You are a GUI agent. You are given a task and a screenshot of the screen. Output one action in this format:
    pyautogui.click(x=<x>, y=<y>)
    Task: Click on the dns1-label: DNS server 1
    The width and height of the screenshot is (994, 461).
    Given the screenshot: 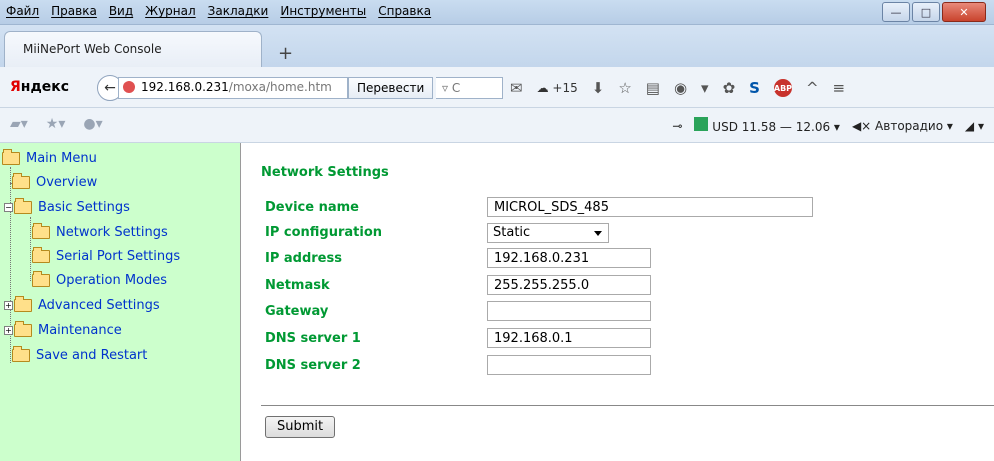 What is the action you would take?
    pyautogui.click(x=313, y=338)
    